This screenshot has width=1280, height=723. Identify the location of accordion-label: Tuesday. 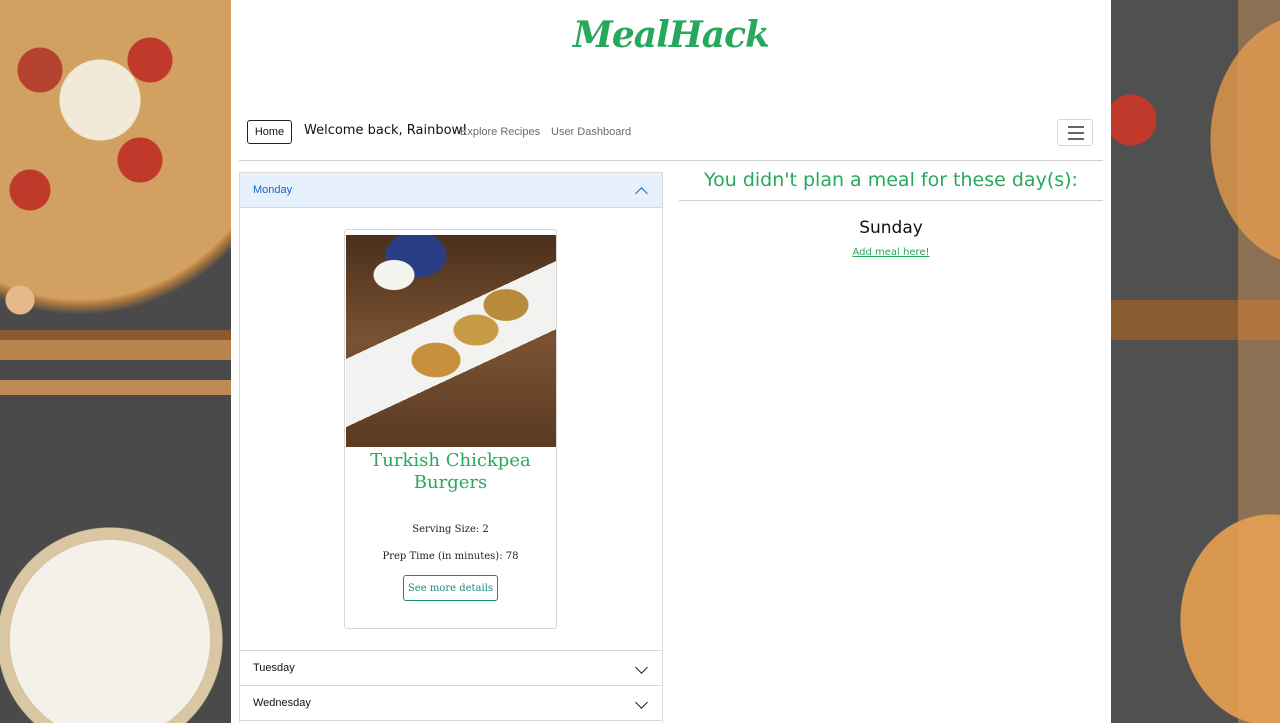
(274, 668).